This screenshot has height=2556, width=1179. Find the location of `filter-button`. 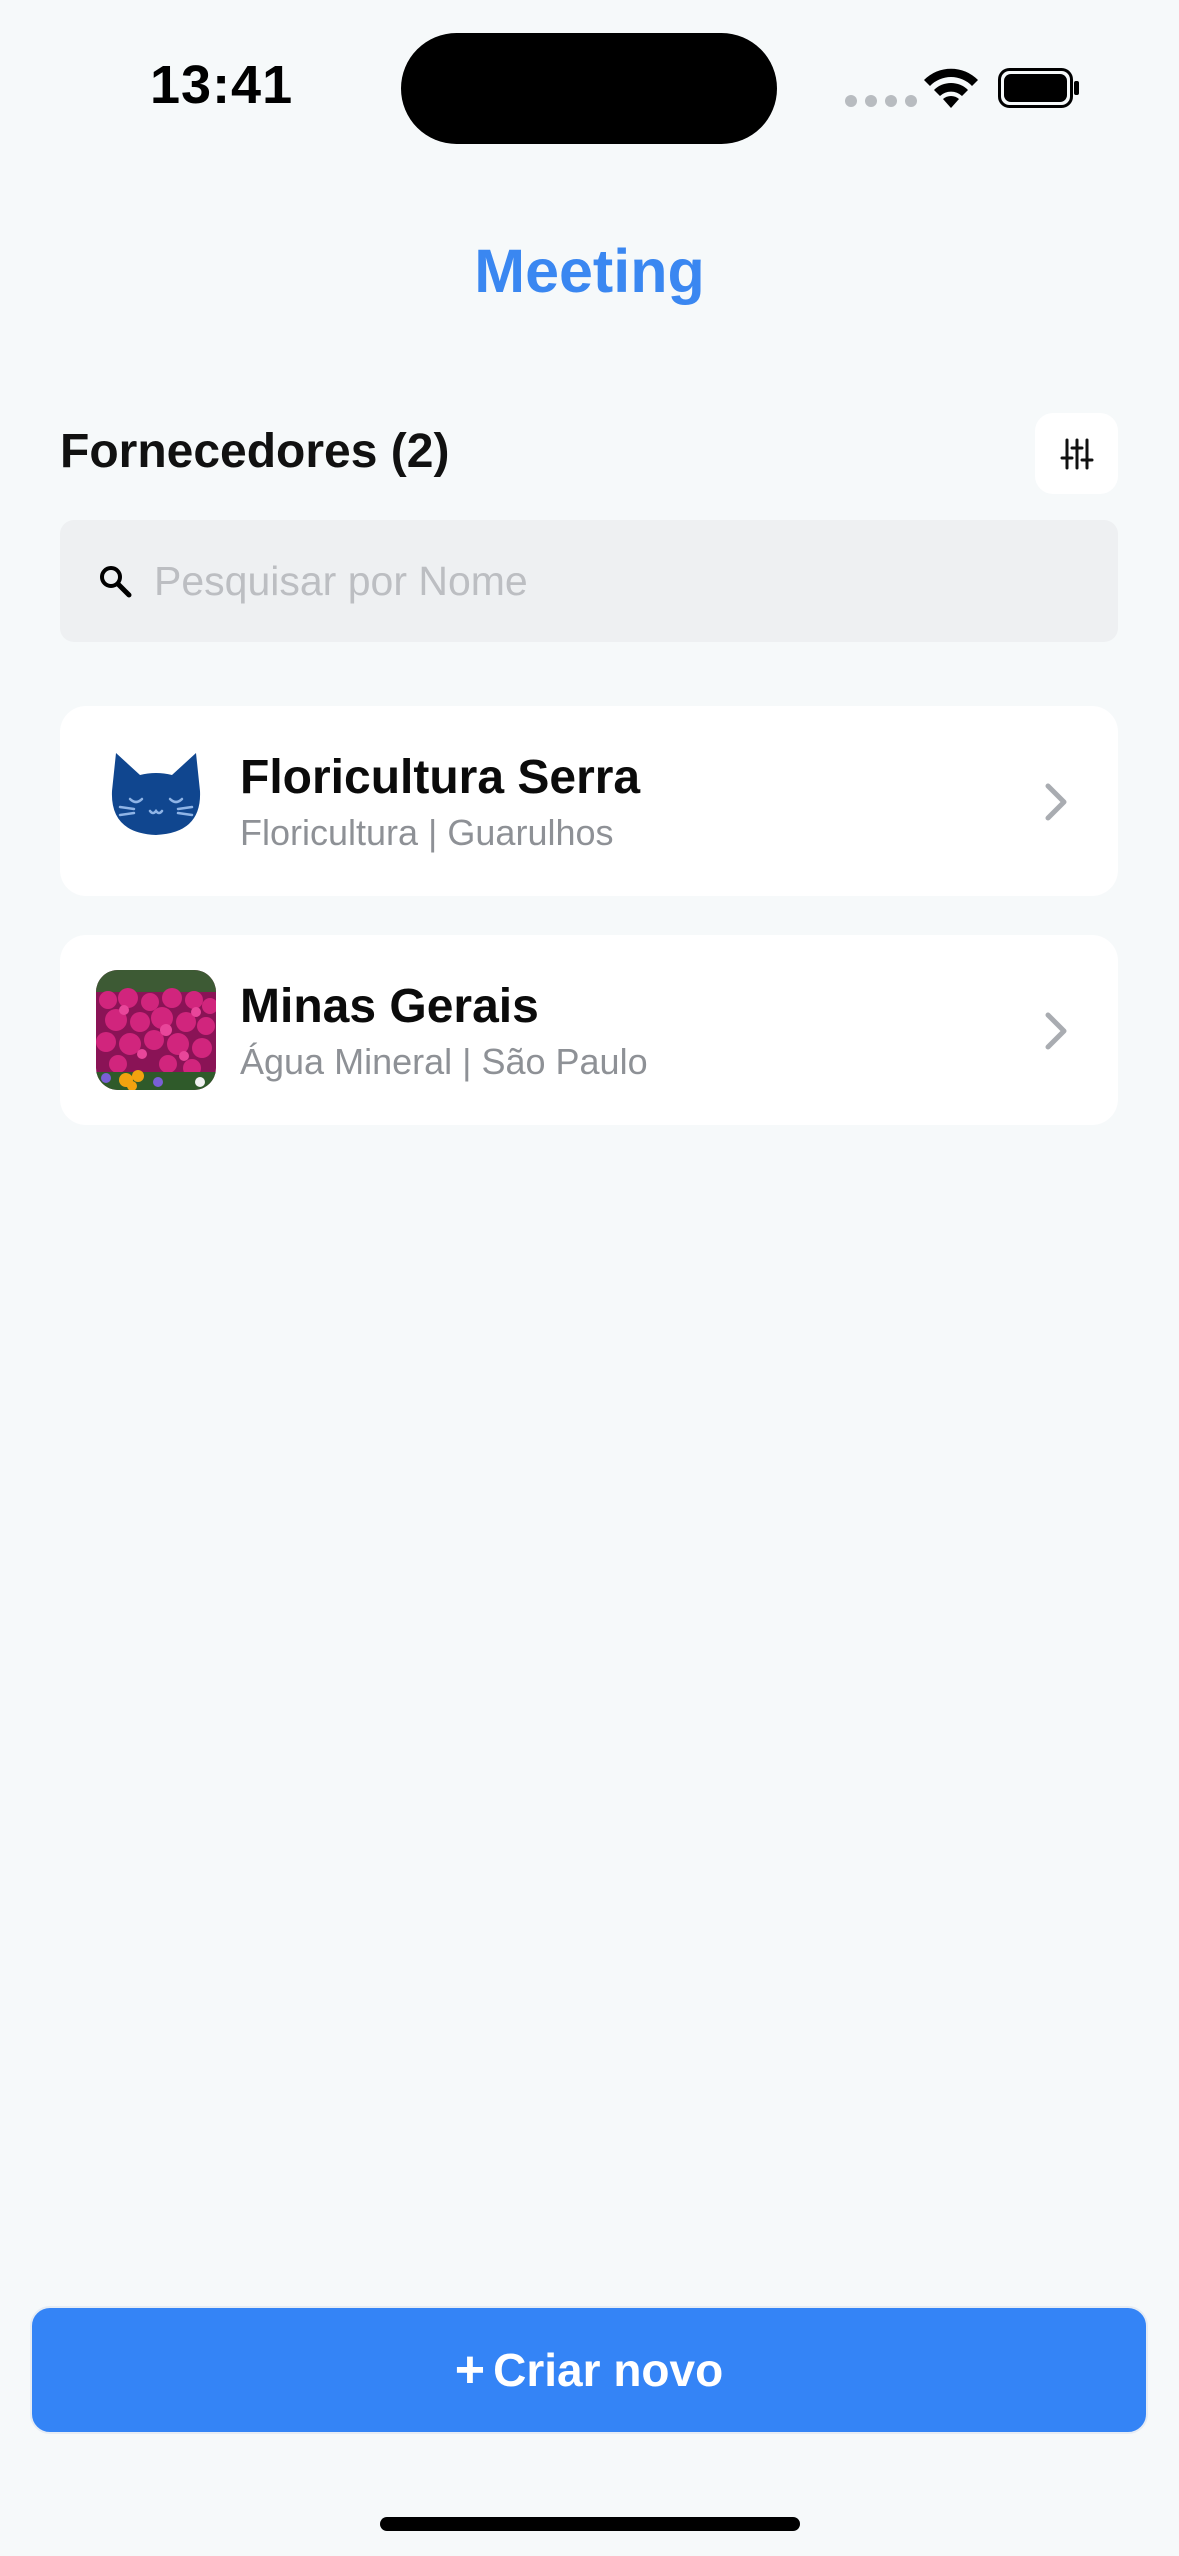

filter-button is located at coordinates (1076, 453).